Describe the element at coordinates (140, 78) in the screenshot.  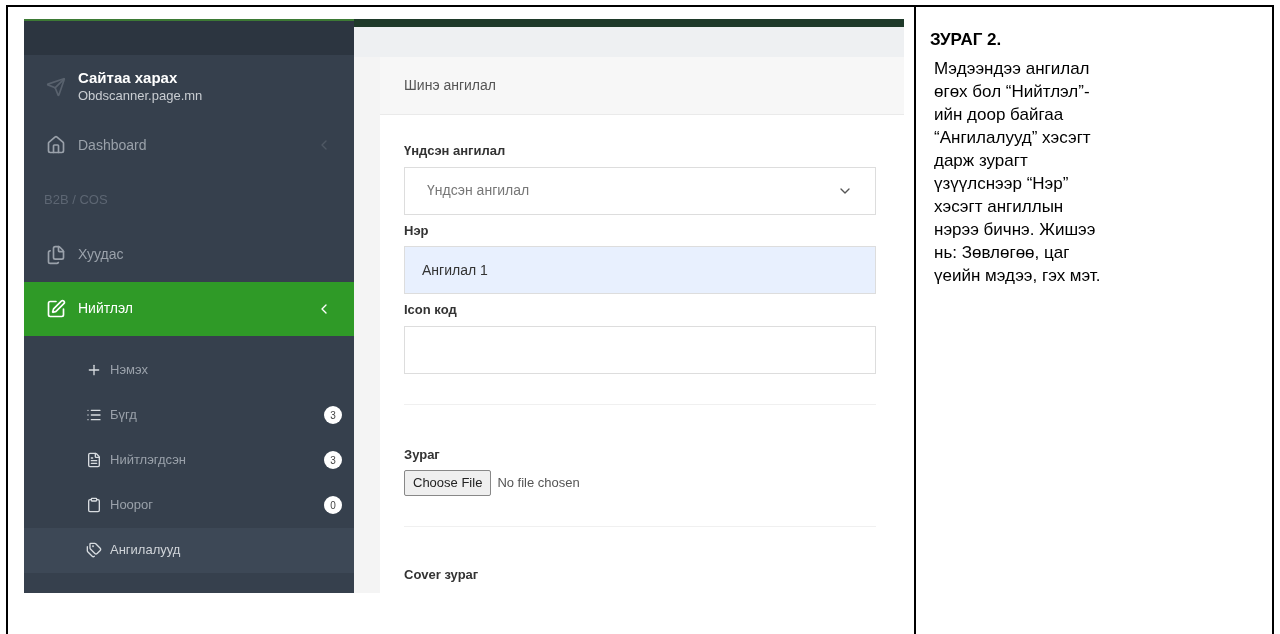
I see `site-title: Сайтаа харах` at that location.